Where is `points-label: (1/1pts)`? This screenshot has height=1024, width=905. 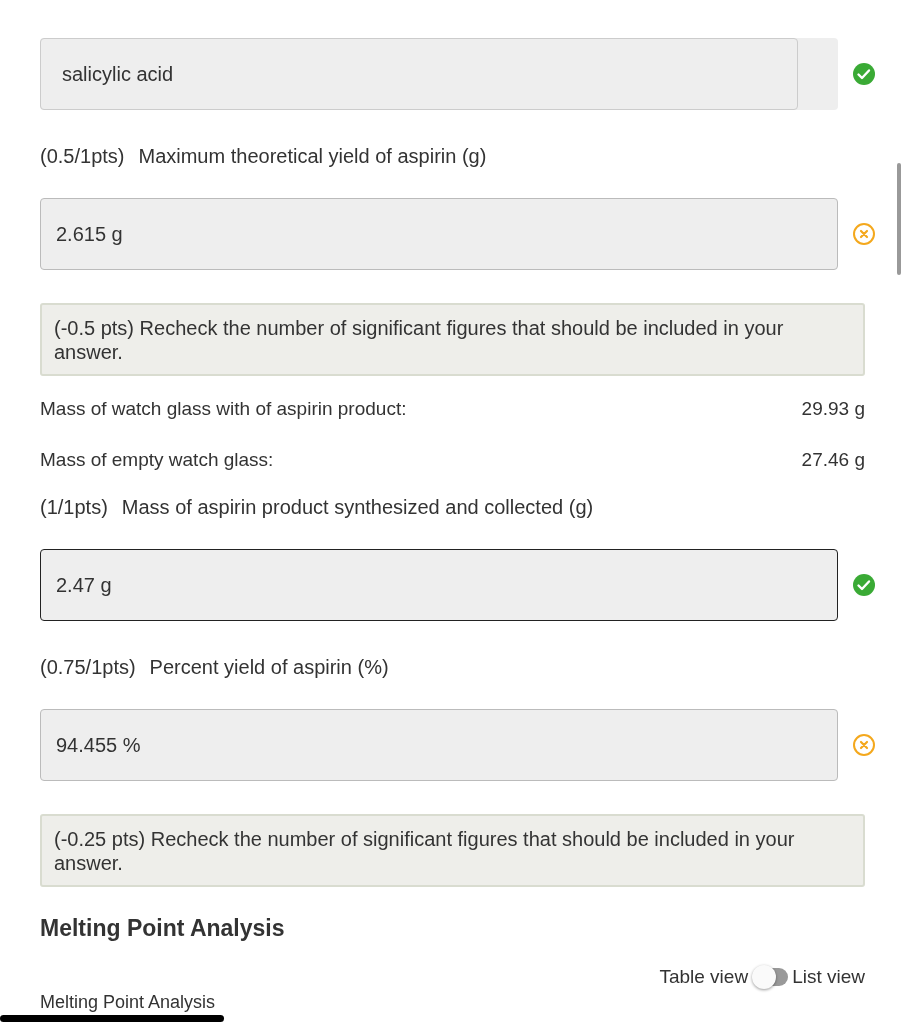
points-label: (1/1pts) is located at coordinates (74, 507).